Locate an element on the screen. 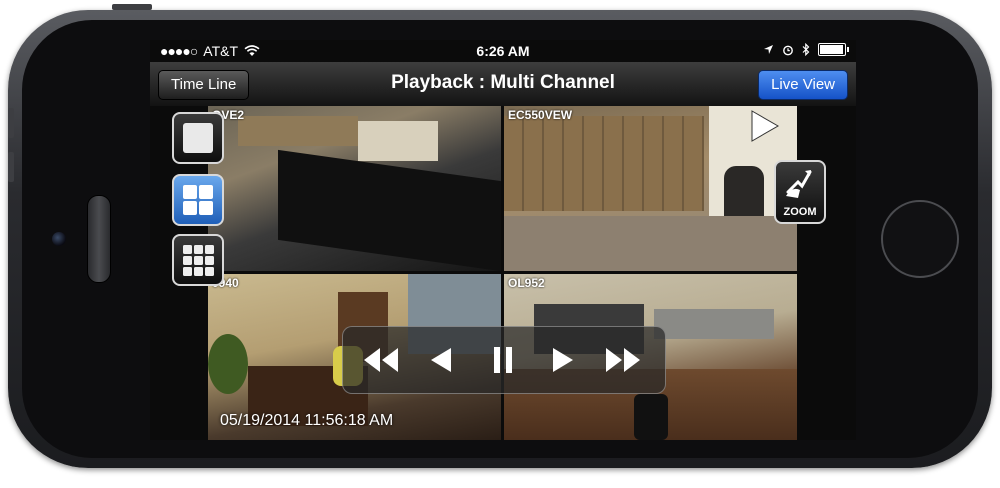  zoom-button: ZOOM is located at coordinates (800, 192).